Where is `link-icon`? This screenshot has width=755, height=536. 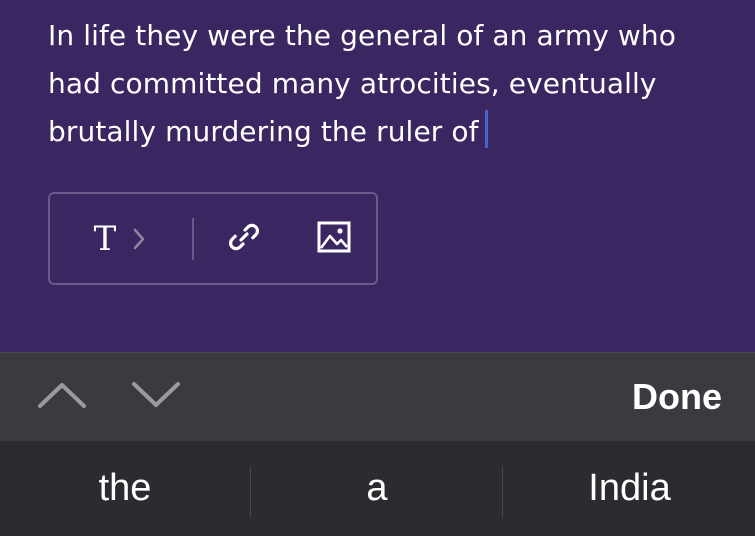
link-icon is located at coordinates (244, 239).